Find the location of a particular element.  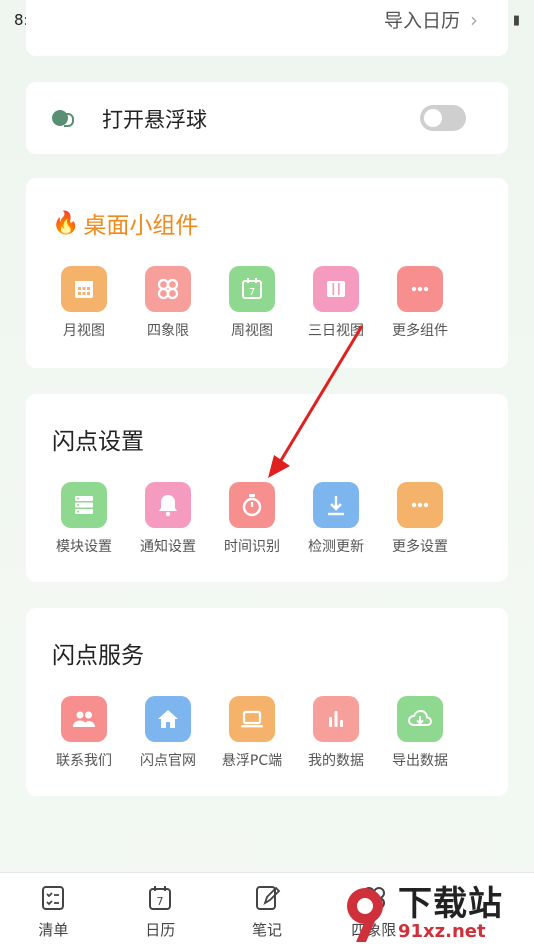

services-label: 闪点官网 is located at coordinates (168, 761).